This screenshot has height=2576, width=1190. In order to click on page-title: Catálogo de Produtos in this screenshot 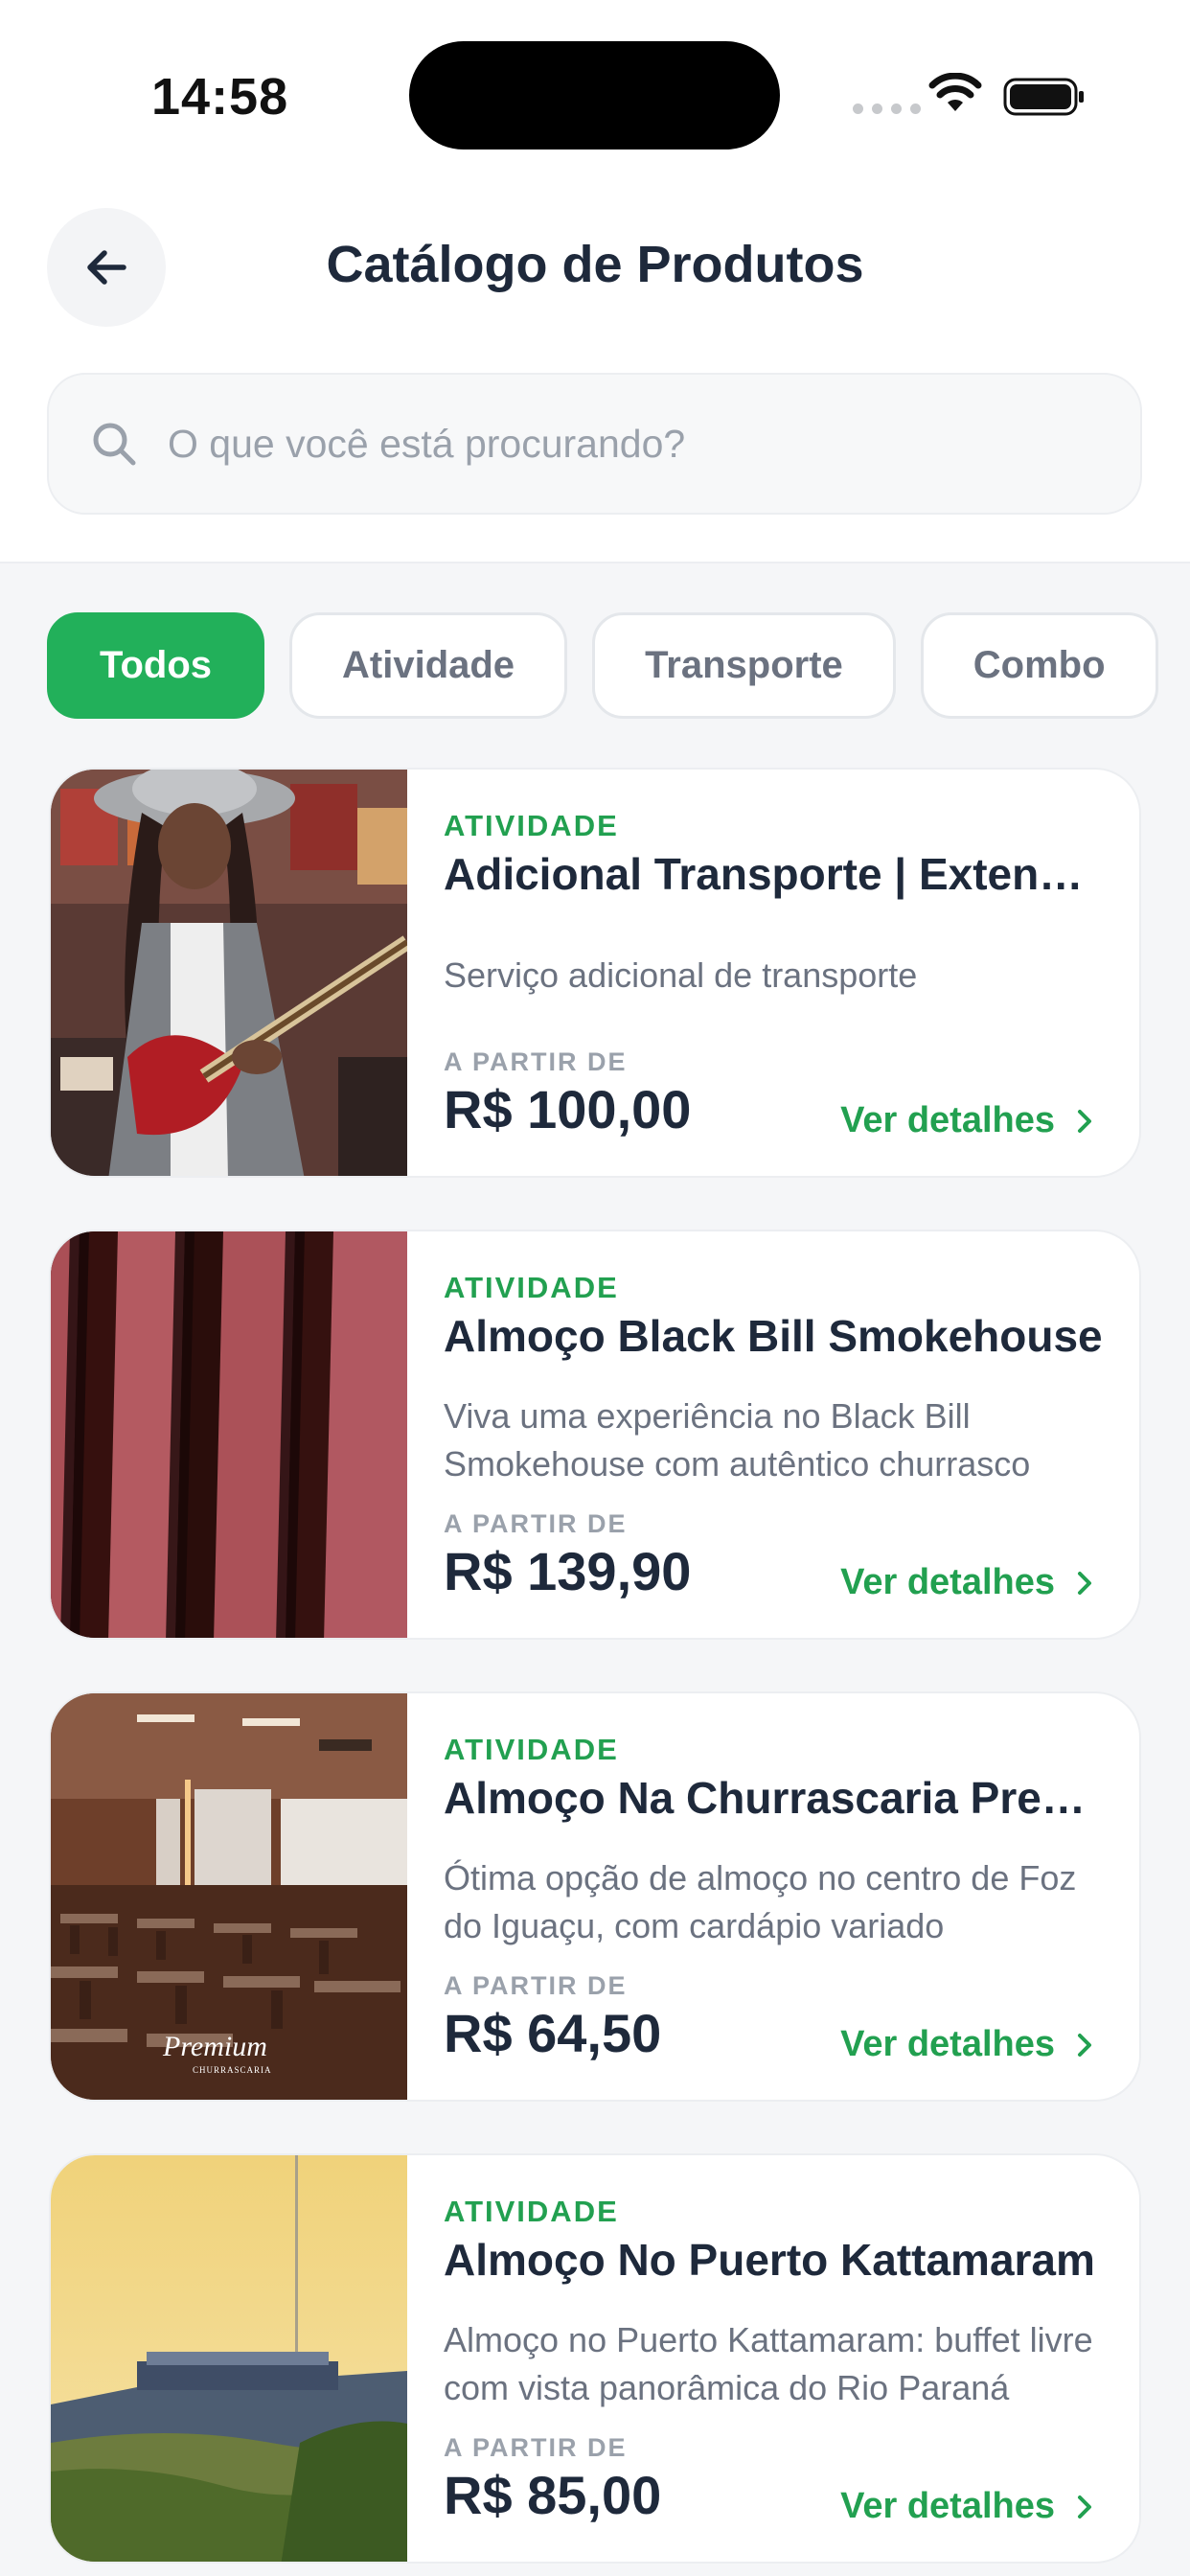, I will do `click(595, 264)`.